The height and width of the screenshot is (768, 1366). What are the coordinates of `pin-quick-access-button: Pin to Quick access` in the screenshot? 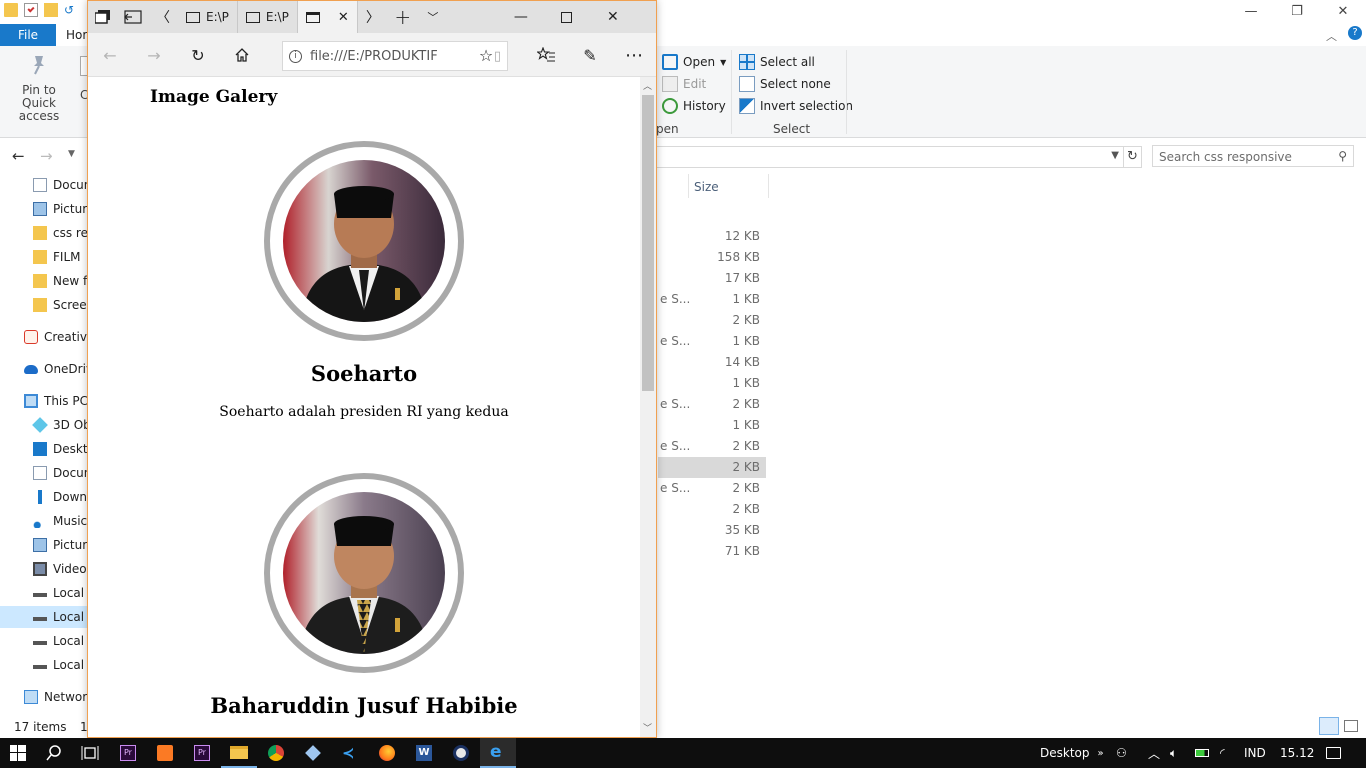 It's located at (39, 88).